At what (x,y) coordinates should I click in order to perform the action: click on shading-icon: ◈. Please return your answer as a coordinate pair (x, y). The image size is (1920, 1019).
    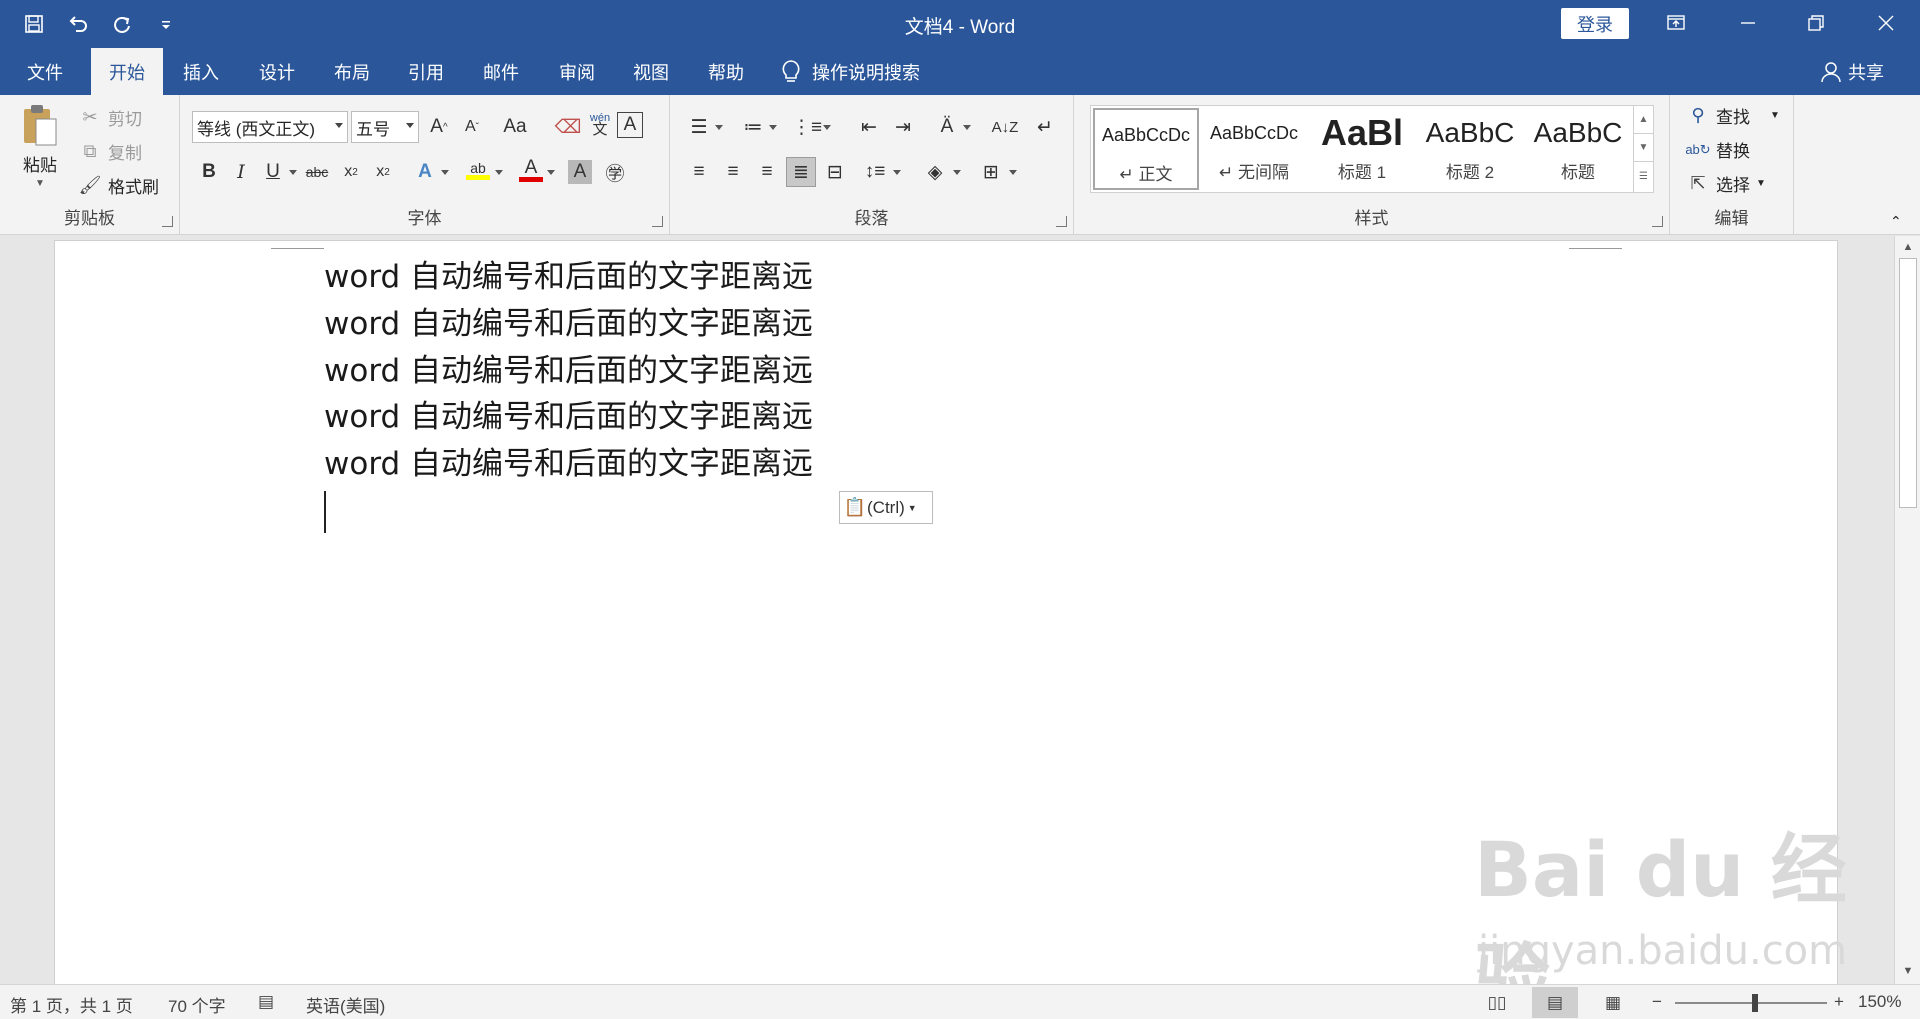
    Looking at the image, I should click on (935, 172).